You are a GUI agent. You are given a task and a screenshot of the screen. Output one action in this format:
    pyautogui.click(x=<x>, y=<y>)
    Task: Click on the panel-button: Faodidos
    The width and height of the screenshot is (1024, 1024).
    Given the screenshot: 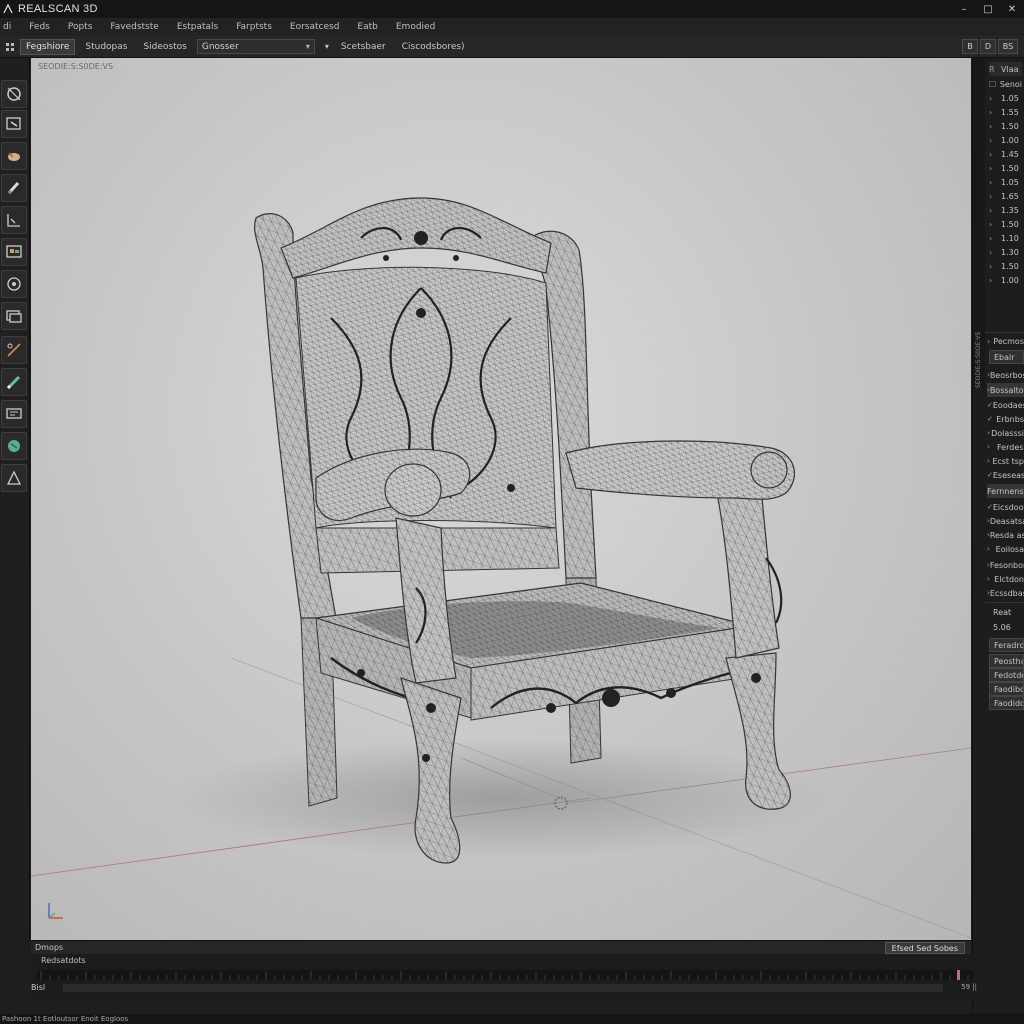 What is the action you would take?
    pyautogui.click(x=1006, y=703)
    